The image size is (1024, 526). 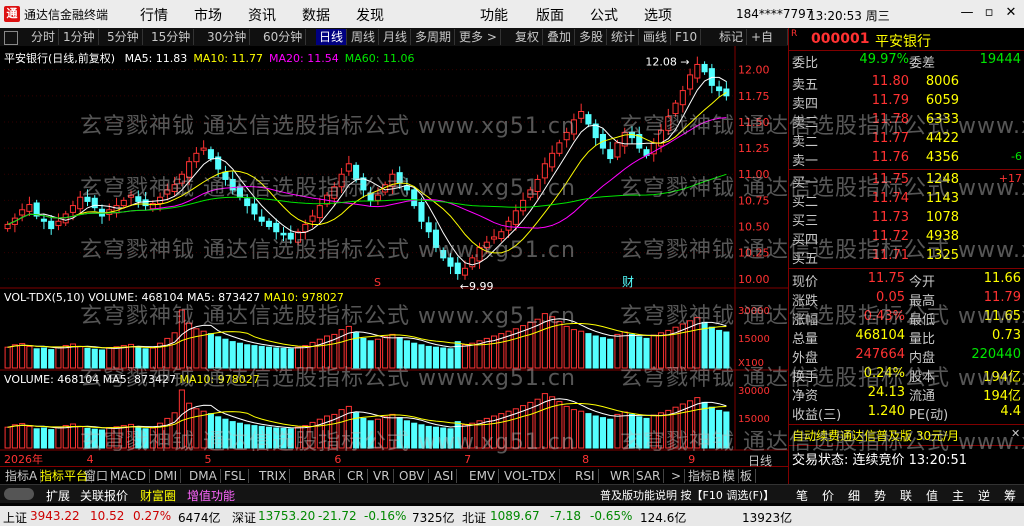 I want to click on toolbar-11: 更多 >, so click(x=478, y=37).